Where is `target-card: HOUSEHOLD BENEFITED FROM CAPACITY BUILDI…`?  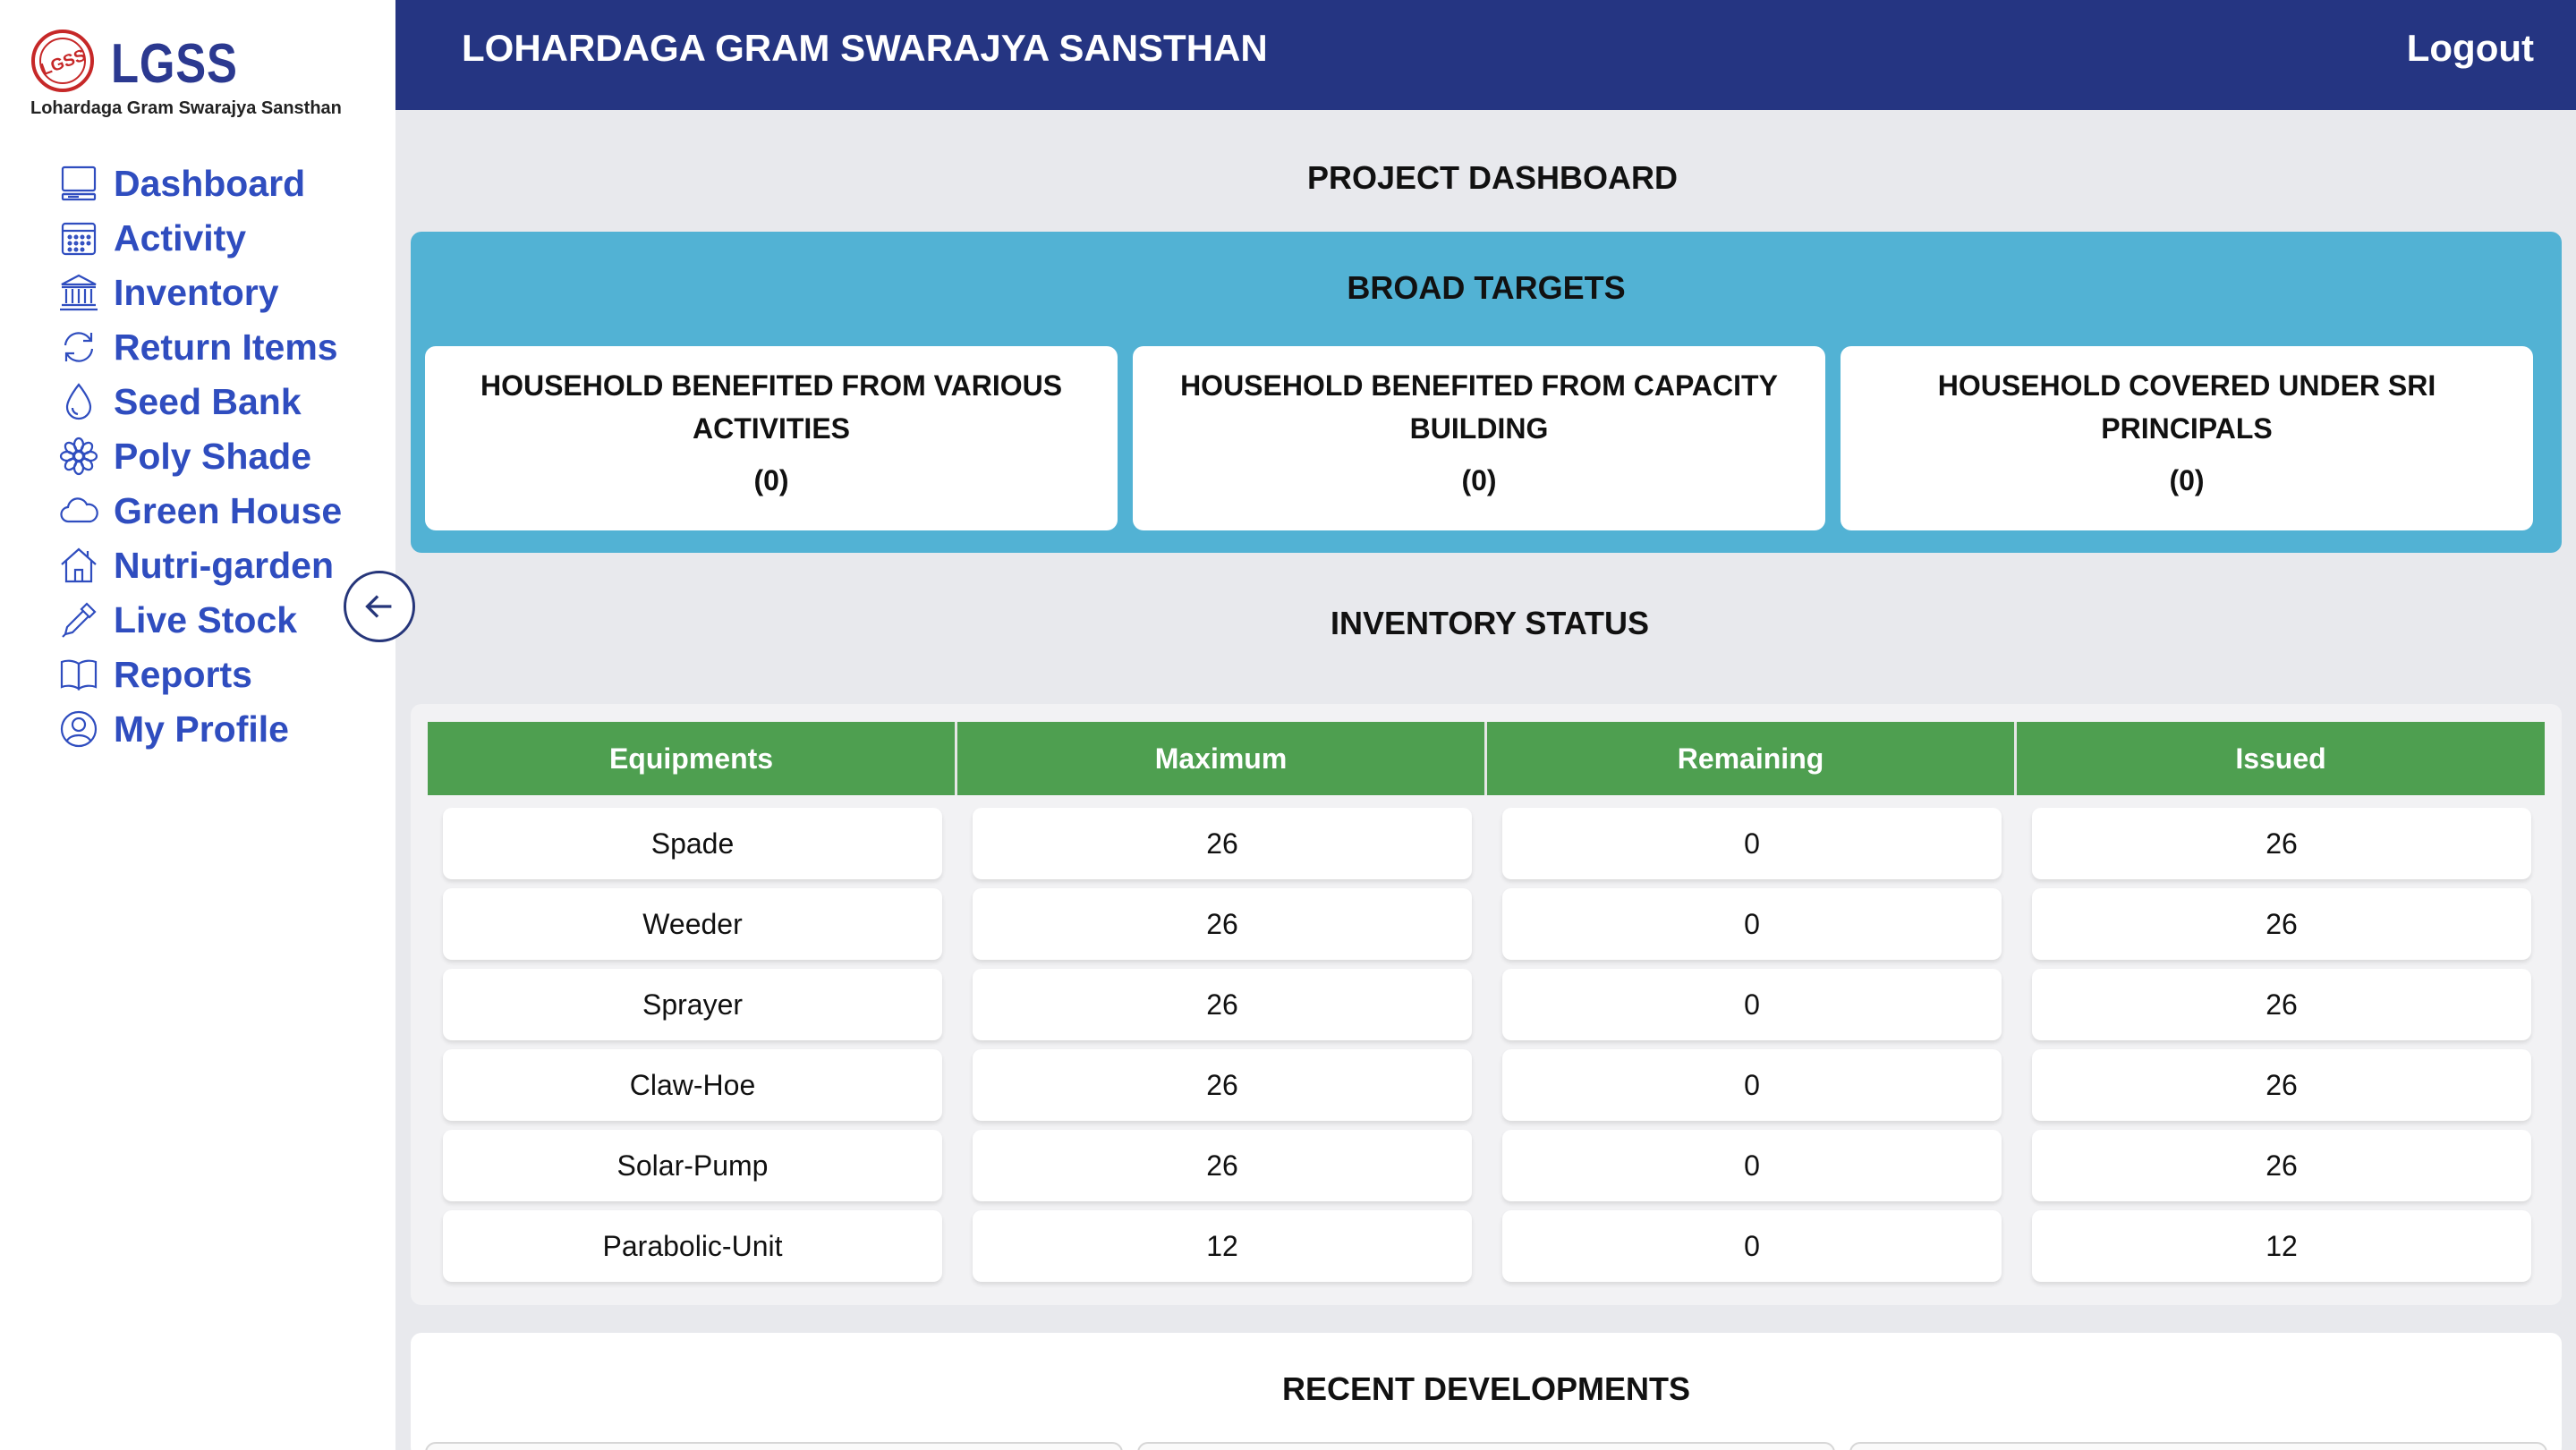 target-card: HOUSEHOLD BENEFITED FROM CAPACITY BUILDI… is located at coordinates (1479, 438).